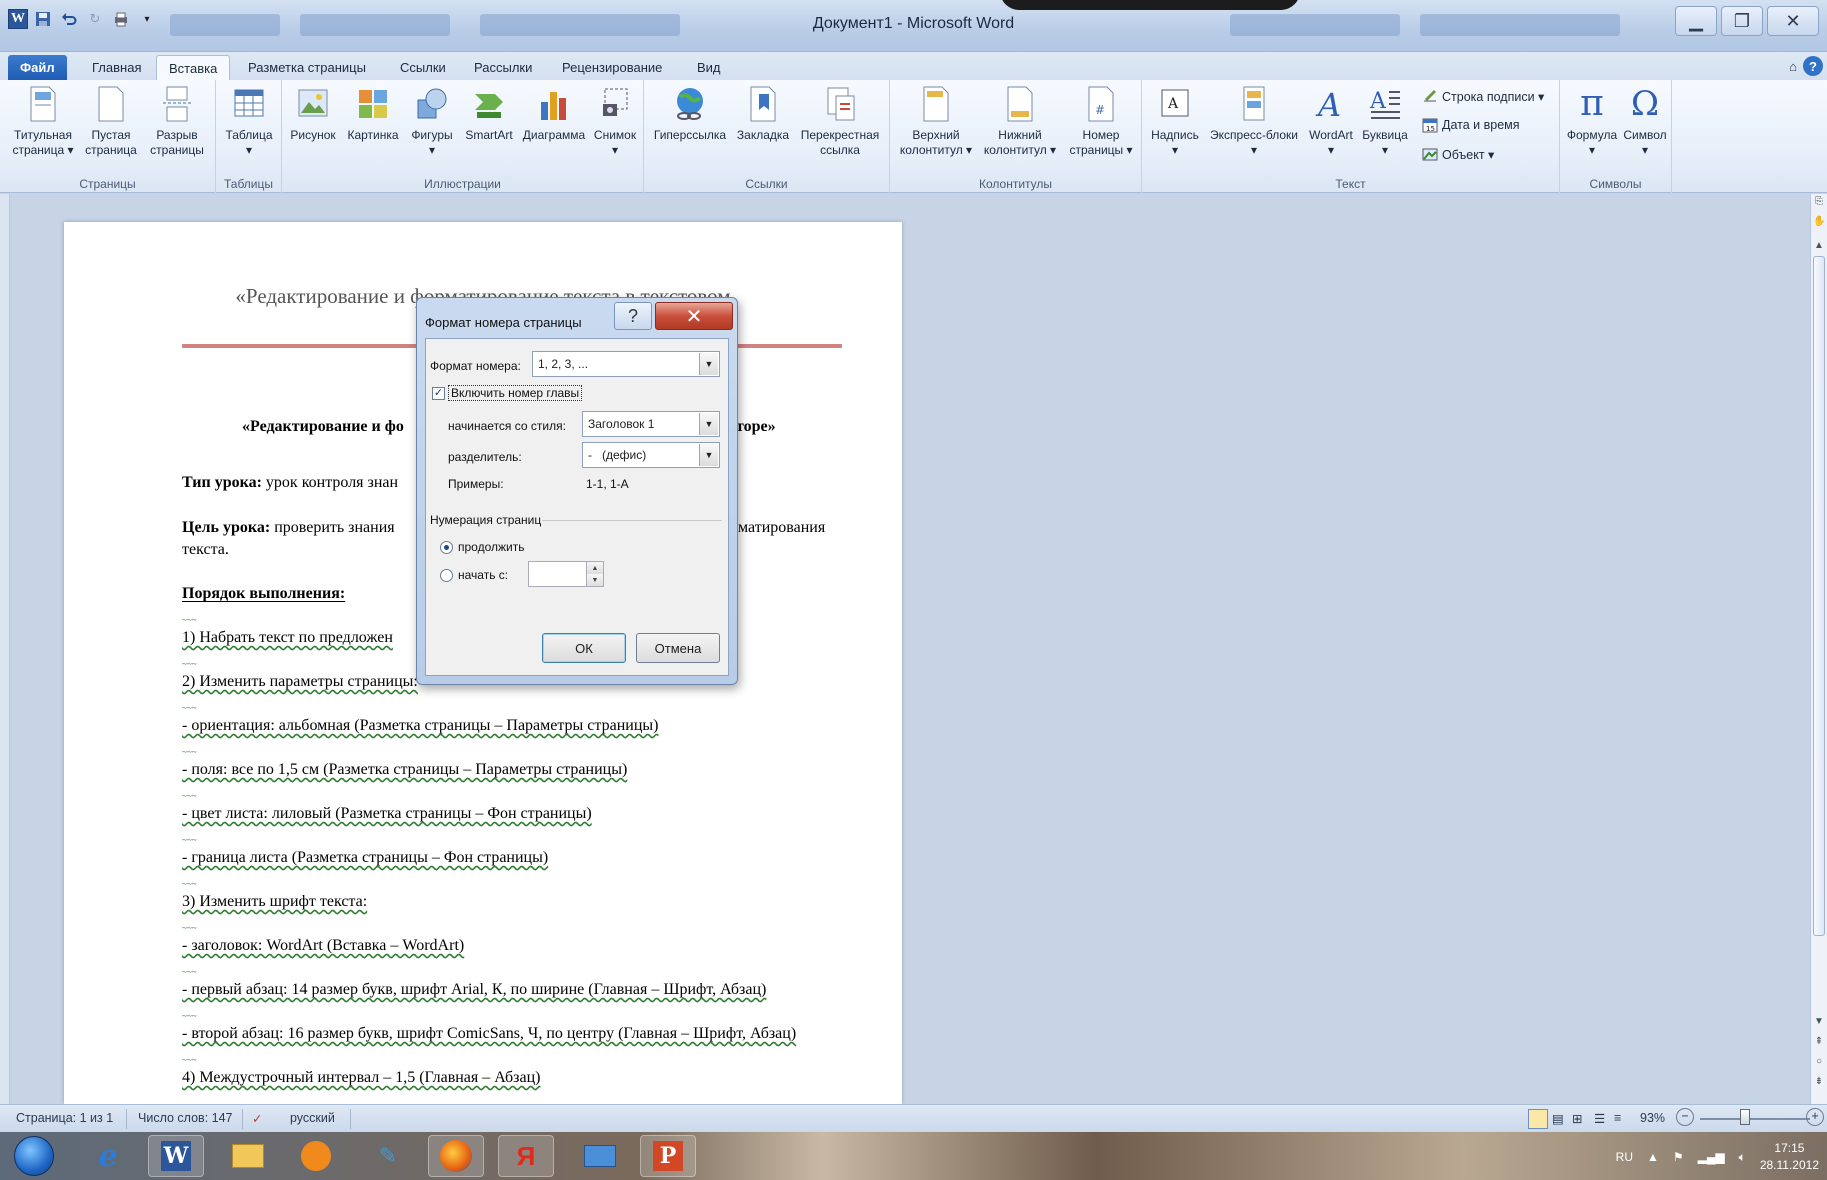 Image resolution: width=1827 pixels, height=1180 pixels. What do you see at coordinates (248, 1156) in the screenshot?
I see `file-explorer-icon` at bounding box center [248, 1156].